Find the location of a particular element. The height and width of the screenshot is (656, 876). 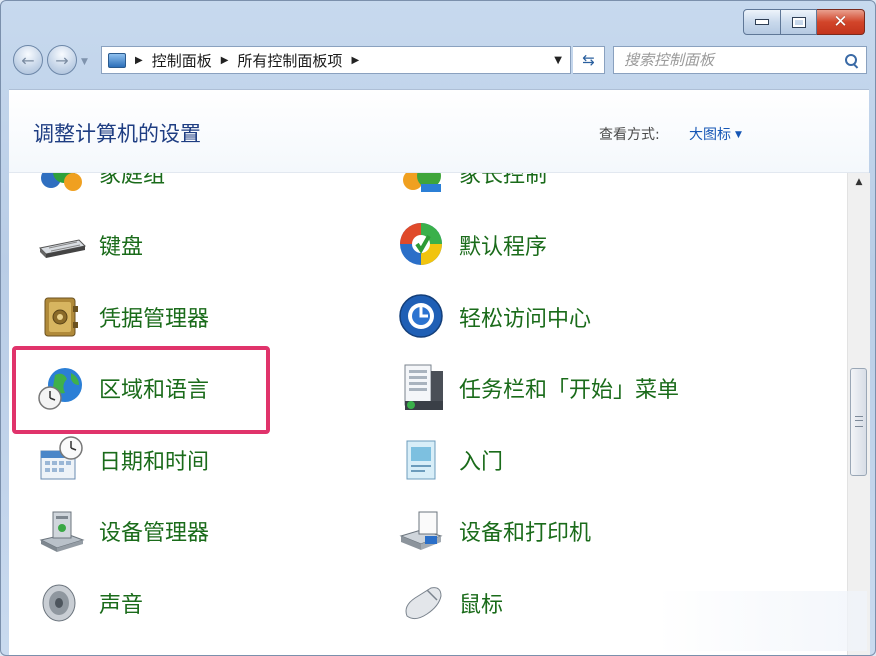

item-ease-of-access: 轻松访问中心 is located at coordinates (494, 317).